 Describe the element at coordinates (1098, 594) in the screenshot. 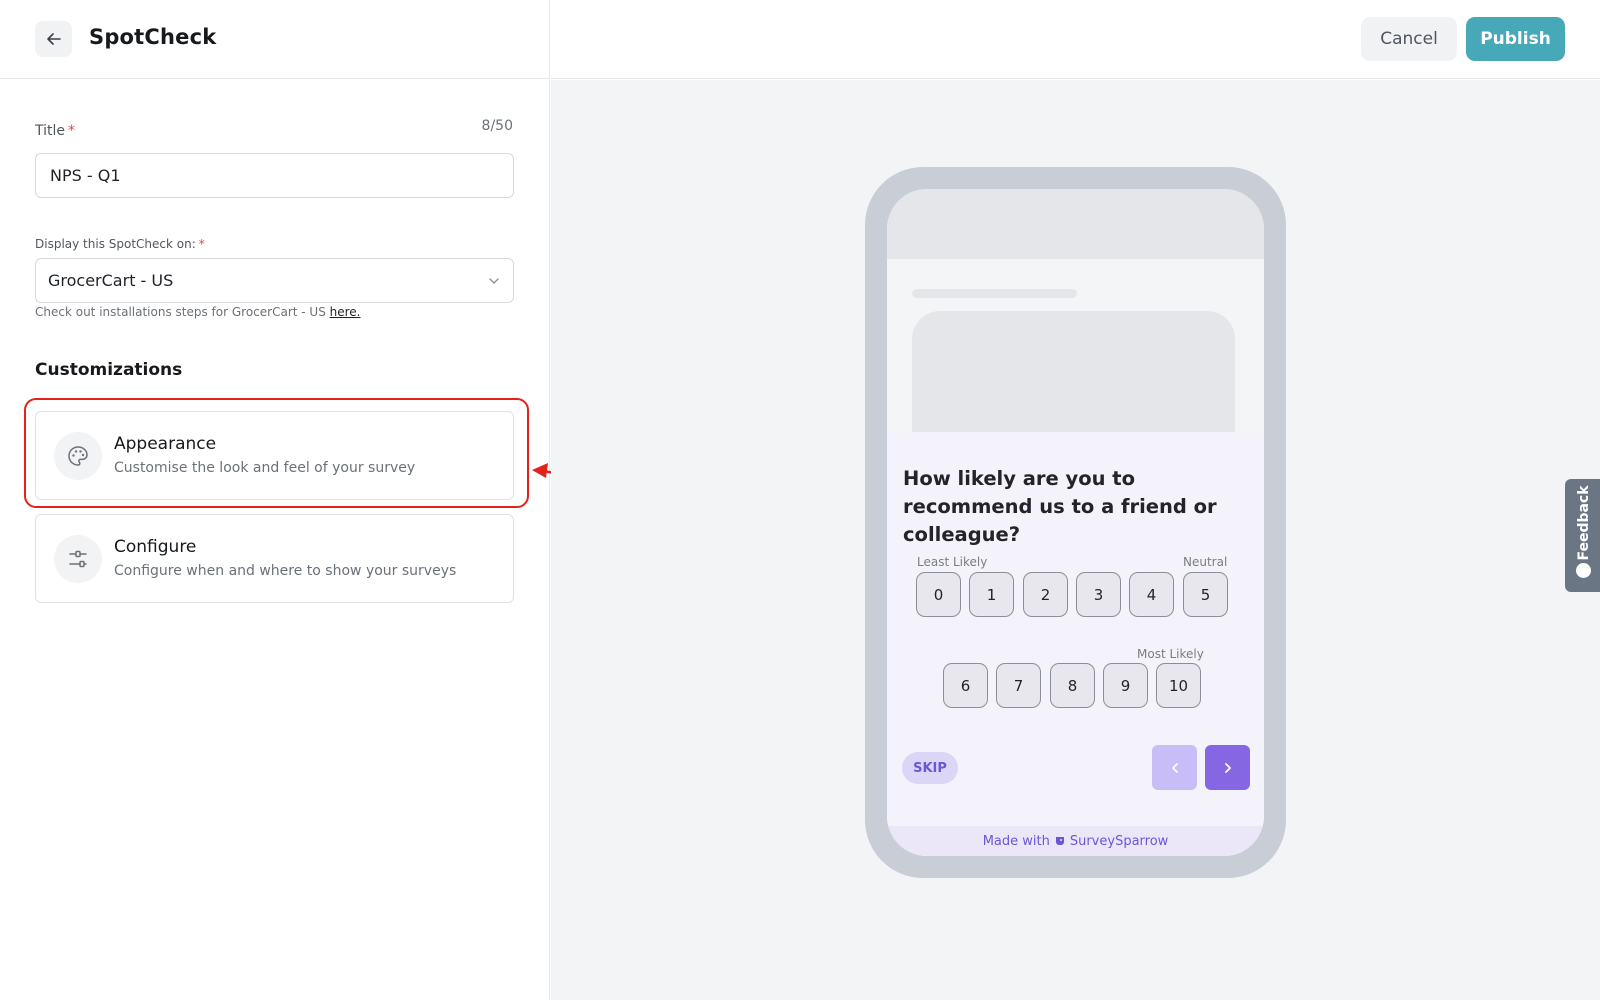

I see `nps-option-3: 3` at that location.